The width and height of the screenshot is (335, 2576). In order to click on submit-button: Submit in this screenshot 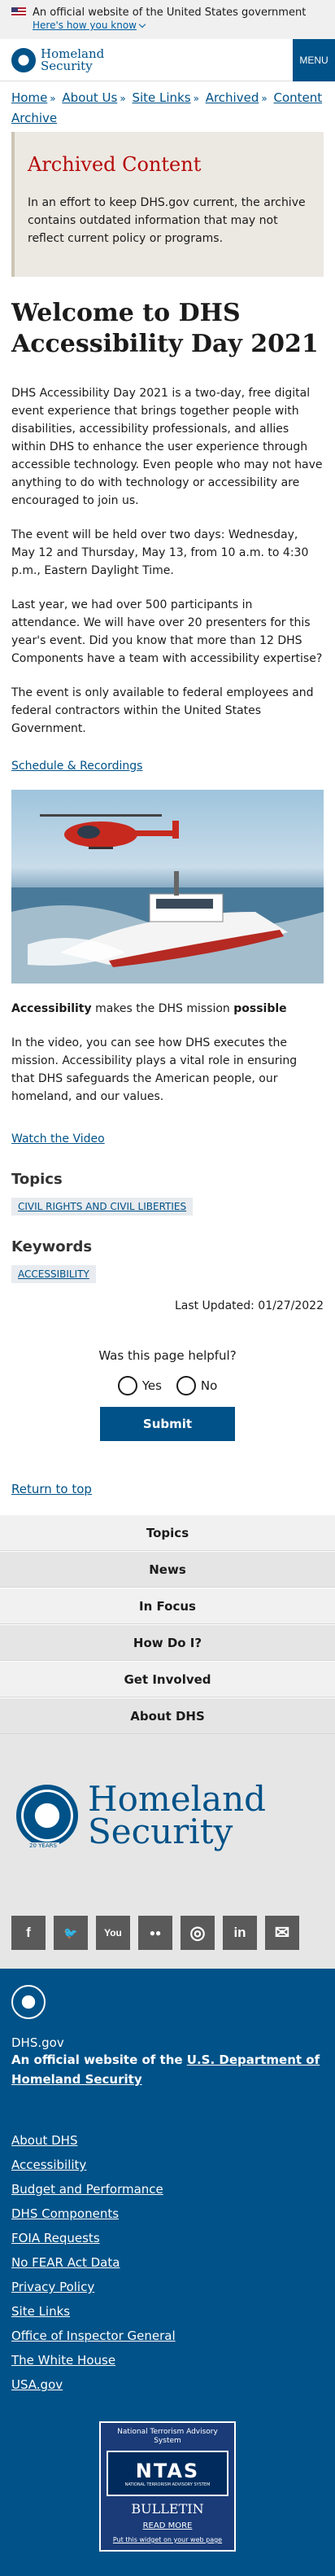, I will do `click(167, 1424)`.